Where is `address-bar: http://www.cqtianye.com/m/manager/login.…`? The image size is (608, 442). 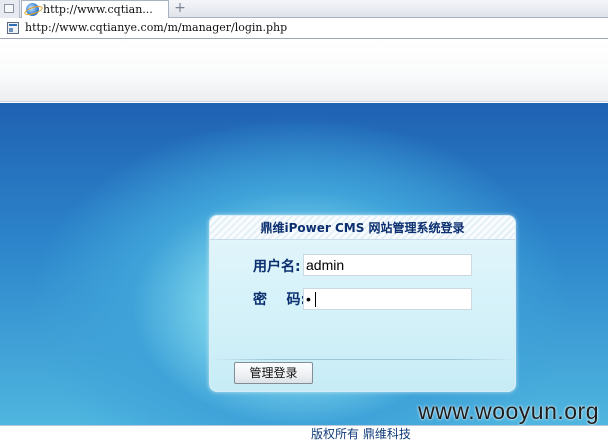
address-bar: http://www.cqtianye.com/m/manager/login.… is located at coordinates (304, 28).